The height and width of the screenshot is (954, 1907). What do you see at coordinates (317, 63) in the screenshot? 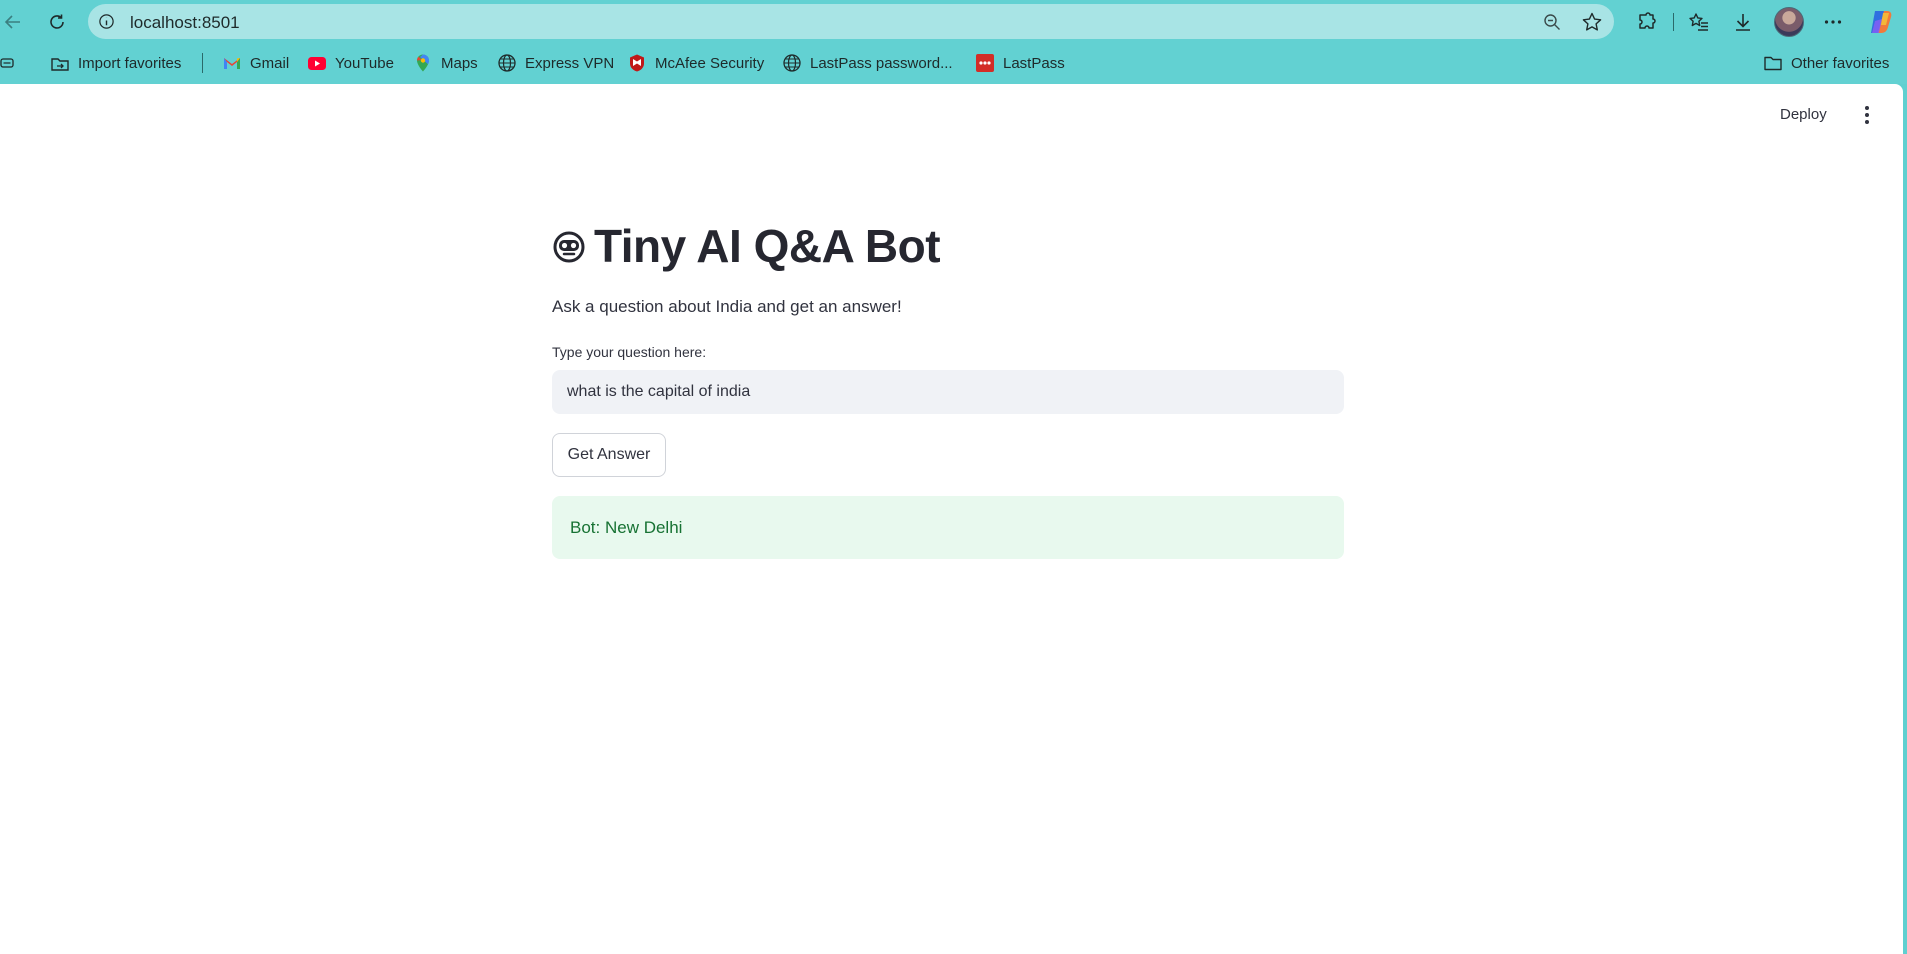
I see `youtube-icon` at bounding box center [317, 63].